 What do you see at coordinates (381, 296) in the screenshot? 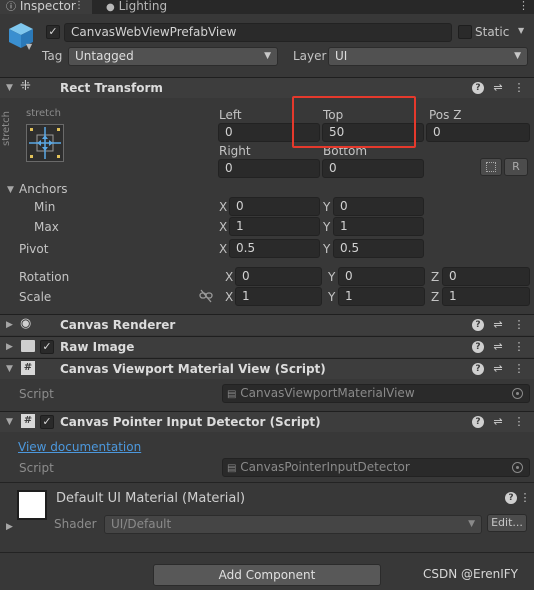
I see `scale-y-field: 1` at bounding box center [381, 296].